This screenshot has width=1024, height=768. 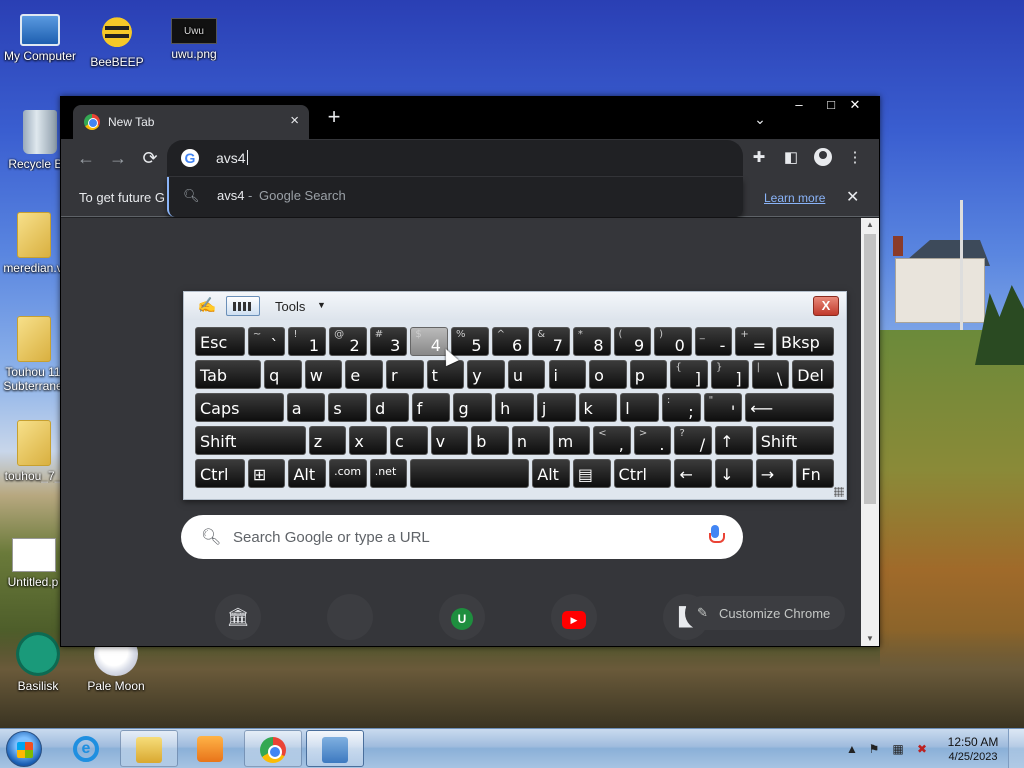 What do you see at coordinates (591, 341) in the screenshot?
I see `osk-key: * 8` at bounding box center [591, 341].